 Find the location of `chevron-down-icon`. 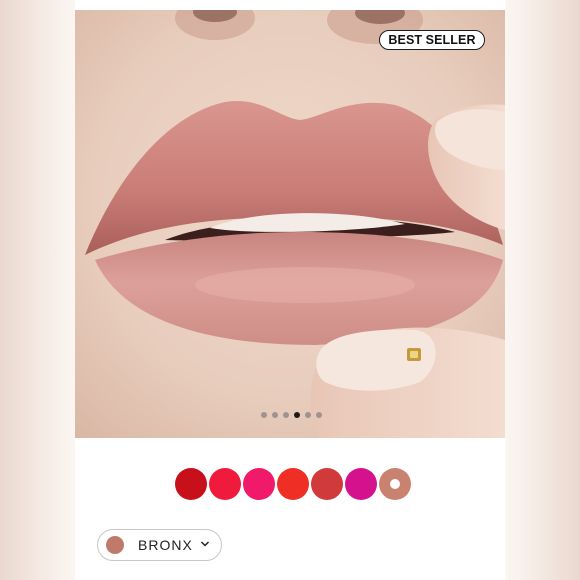

chevron-down-icon is located at coordinates (205, 544).